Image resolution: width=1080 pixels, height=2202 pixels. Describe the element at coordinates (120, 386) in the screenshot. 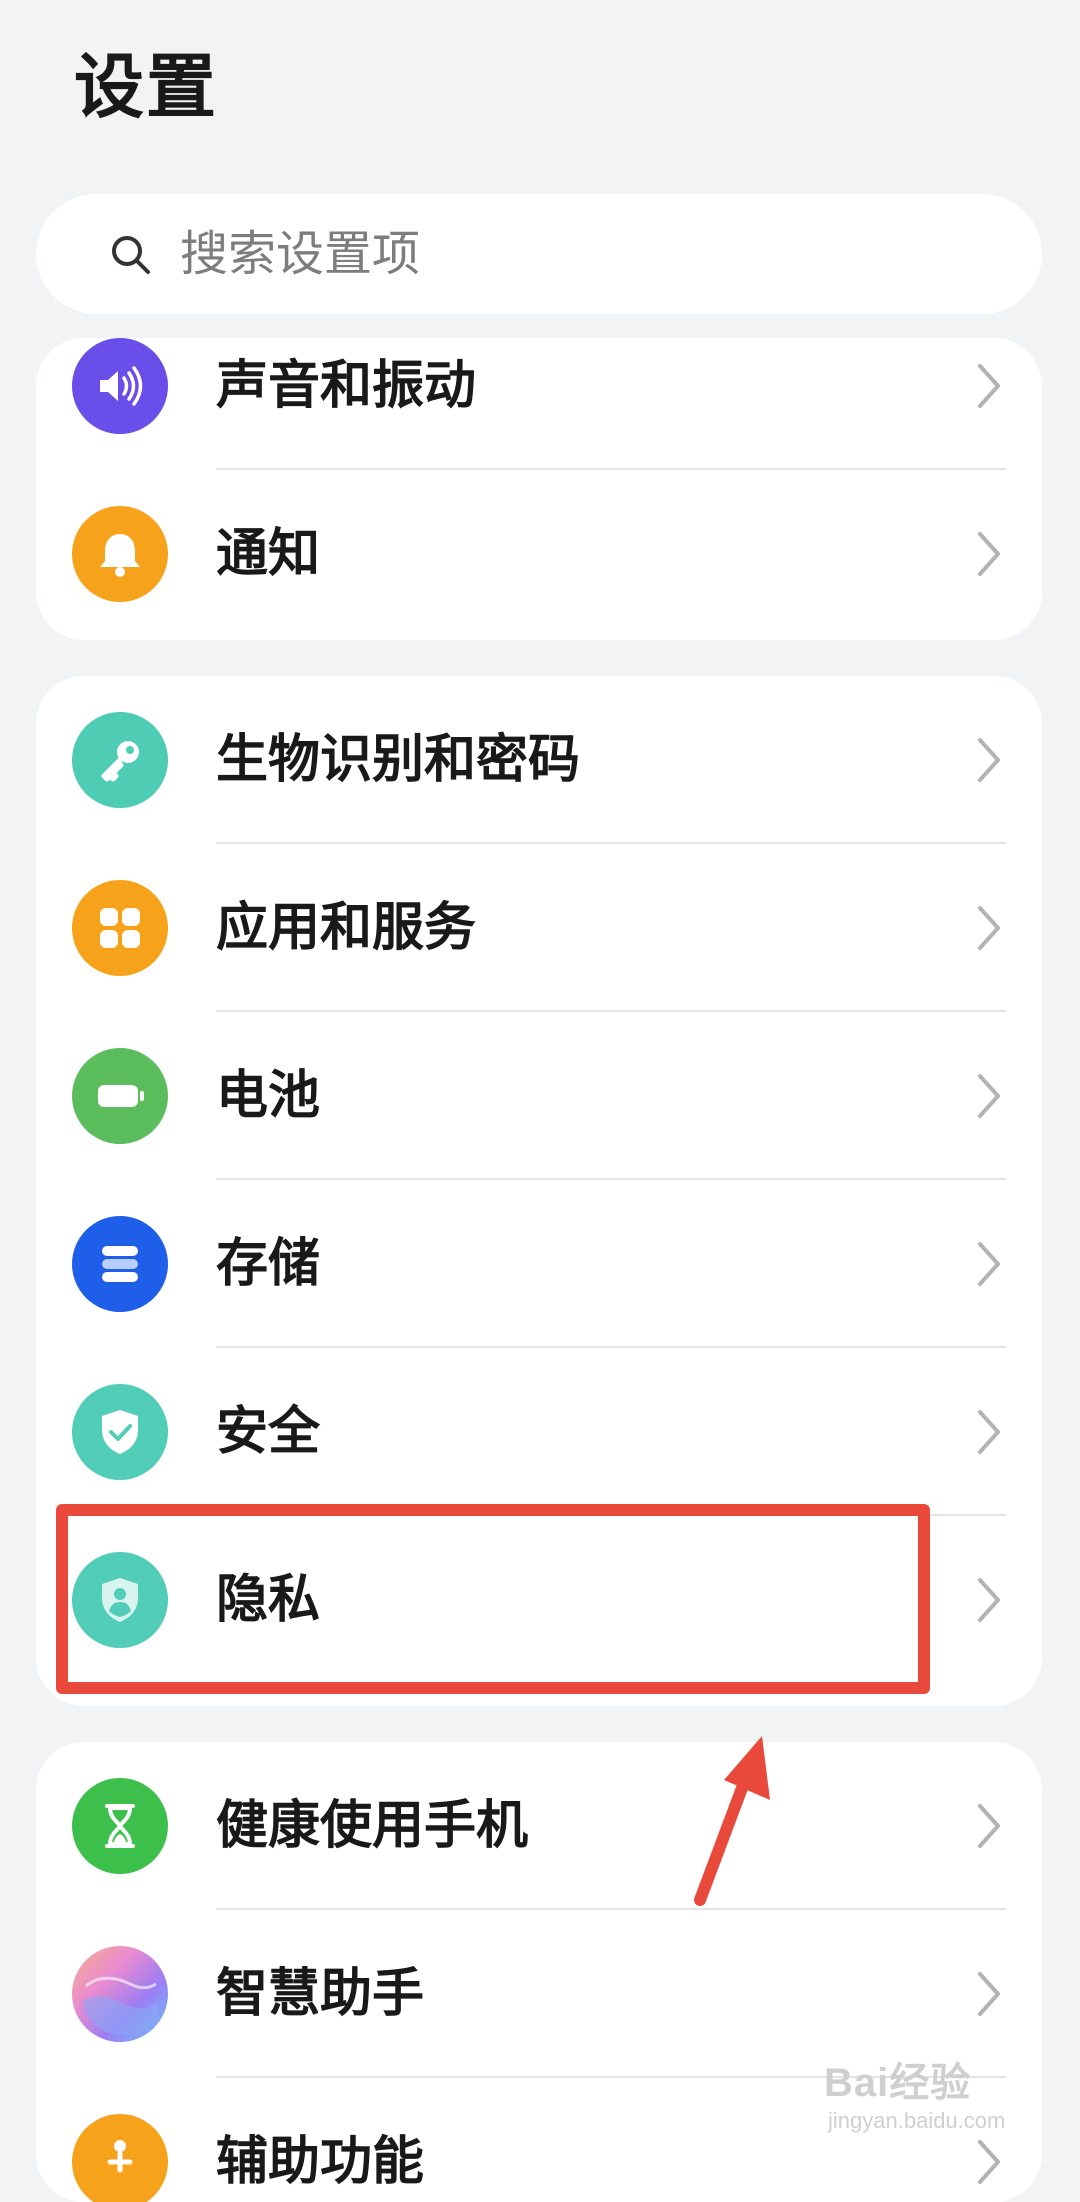

I see `speaker-icon` at that location.